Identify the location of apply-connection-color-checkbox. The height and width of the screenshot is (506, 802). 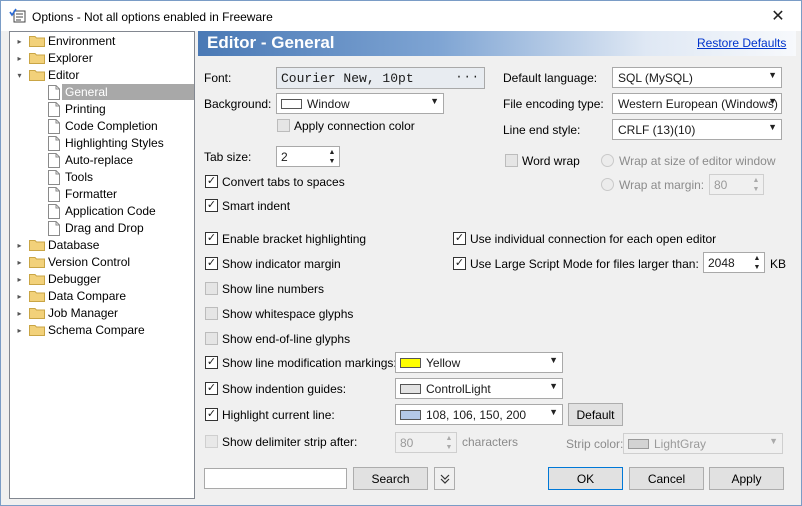
(283, 125).